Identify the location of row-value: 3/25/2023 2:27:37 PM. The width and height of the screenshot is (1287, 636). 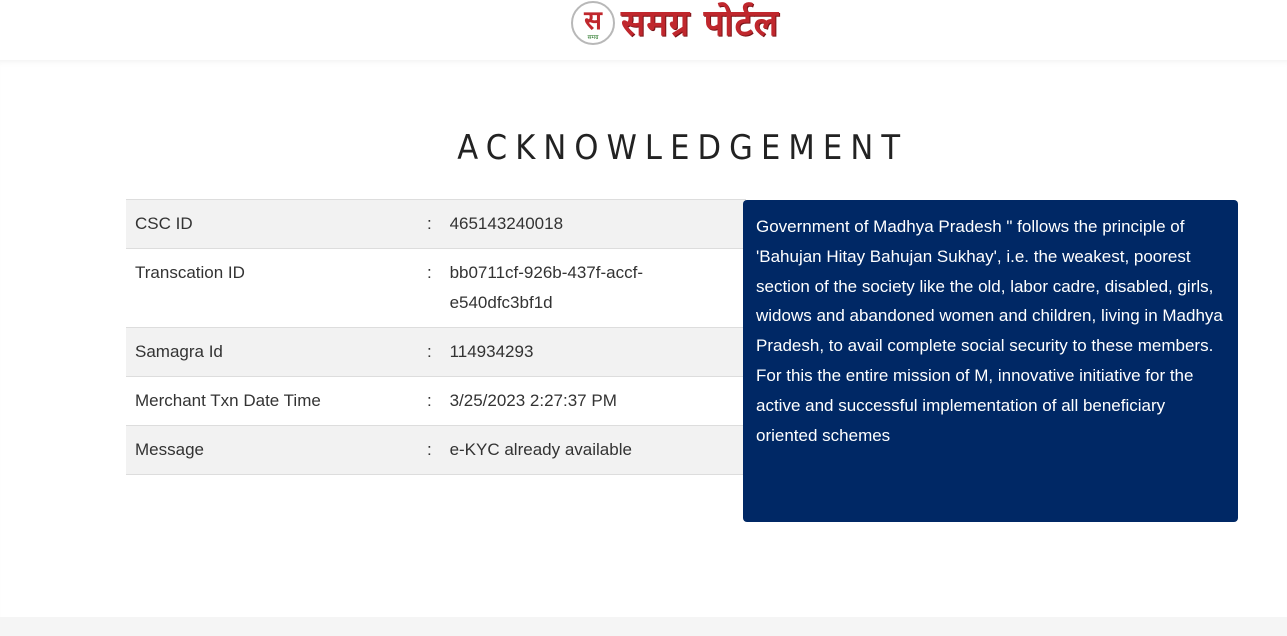
(593, 401).